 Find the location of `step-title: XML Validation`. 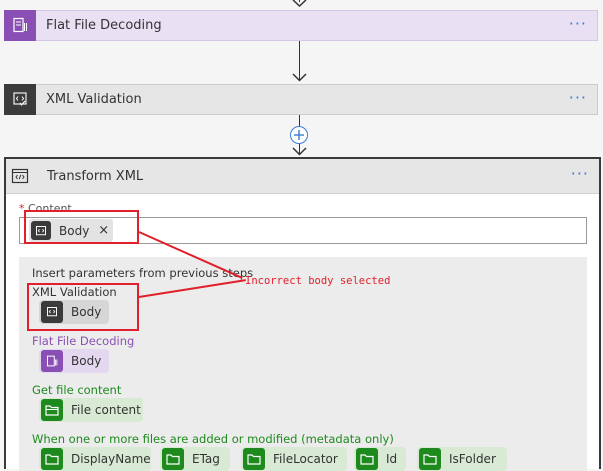

step-title: XML Validation is located at coordinates (94, 99).